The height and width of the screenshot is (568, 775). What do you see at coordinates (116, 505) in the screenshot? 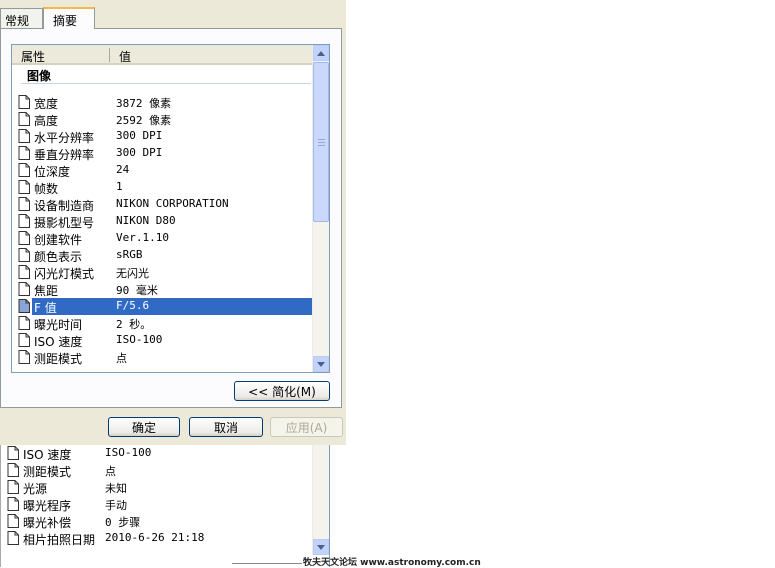
I see `property-value: 手动` at bounding box center [116, 505].